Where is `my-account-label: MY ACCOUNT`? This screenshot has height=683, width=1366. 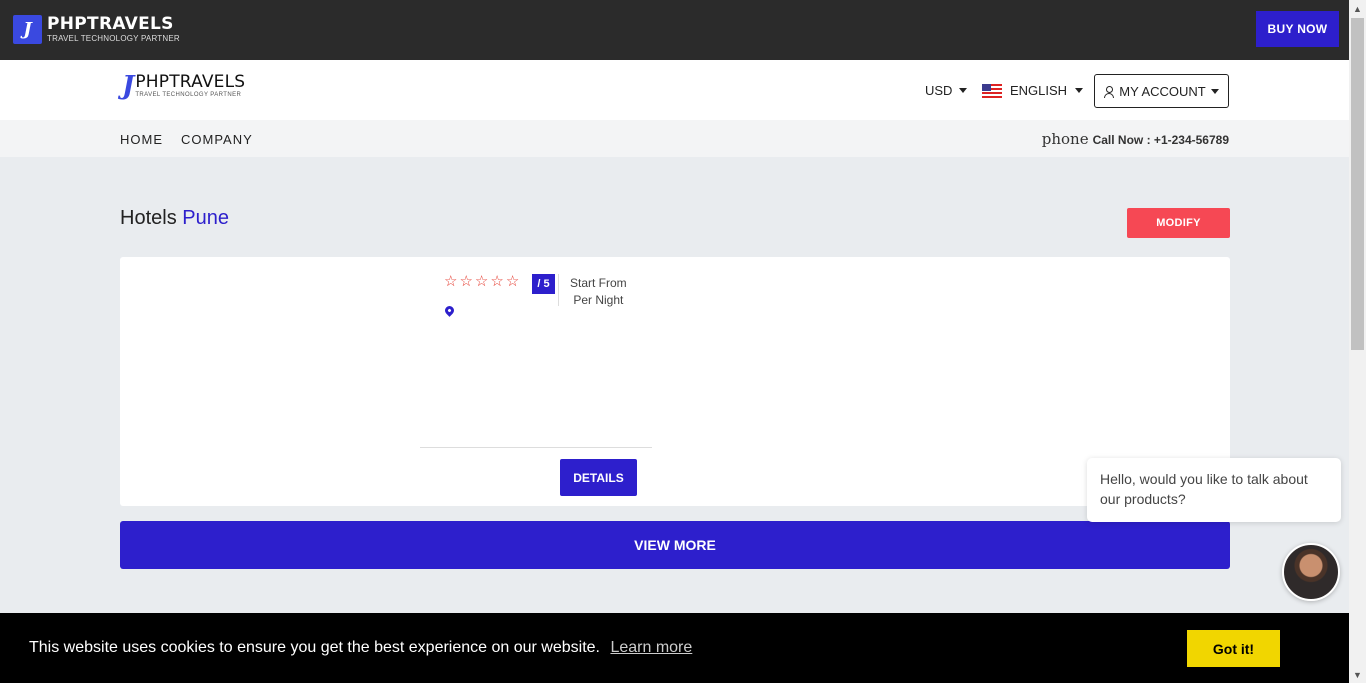 my-account-label: MY ACCOUNT is located at coordinates (1162, 91).